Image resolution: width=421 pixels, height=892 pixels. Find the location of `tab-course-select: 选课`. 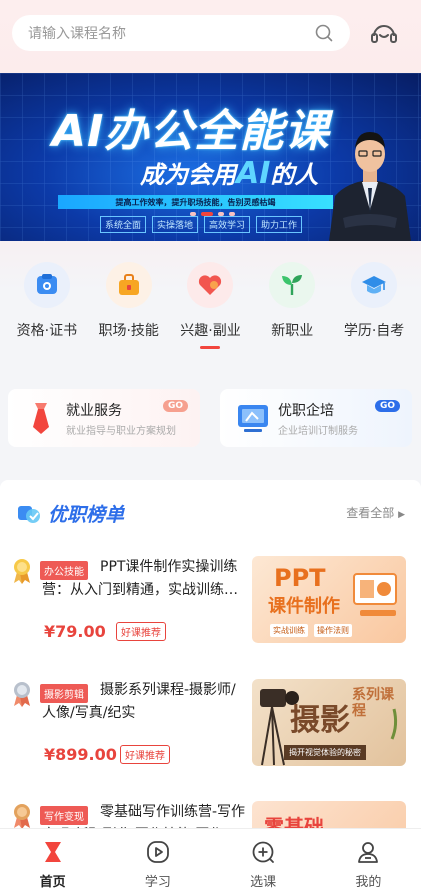

tab-course-select: 选课 is located at coordinates (263, 860).